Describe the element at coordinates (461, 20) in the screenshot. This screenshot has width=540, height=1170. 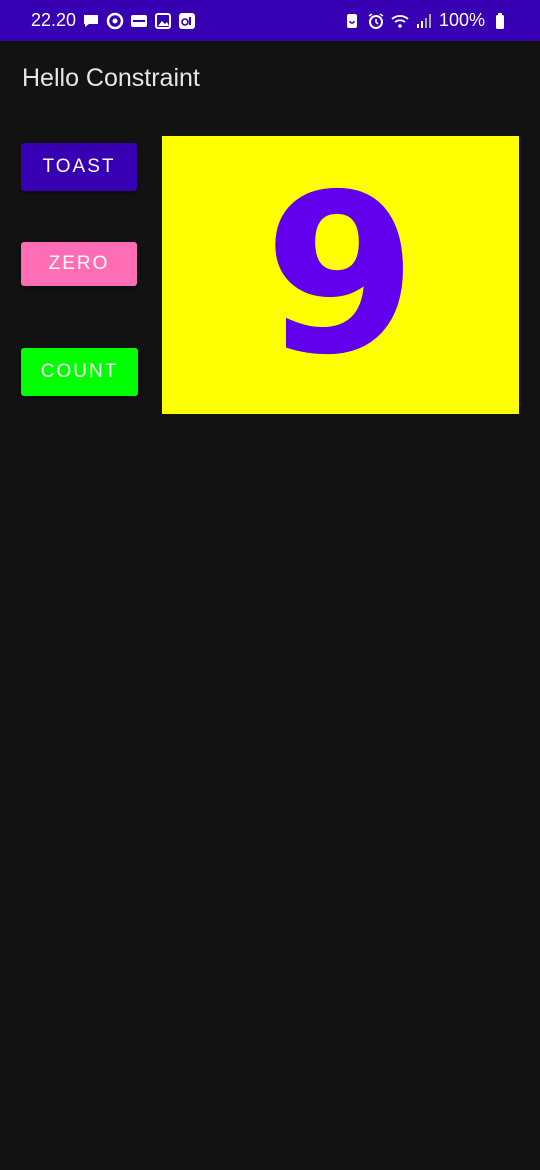
I see `battery-percent: 100%` at that location.